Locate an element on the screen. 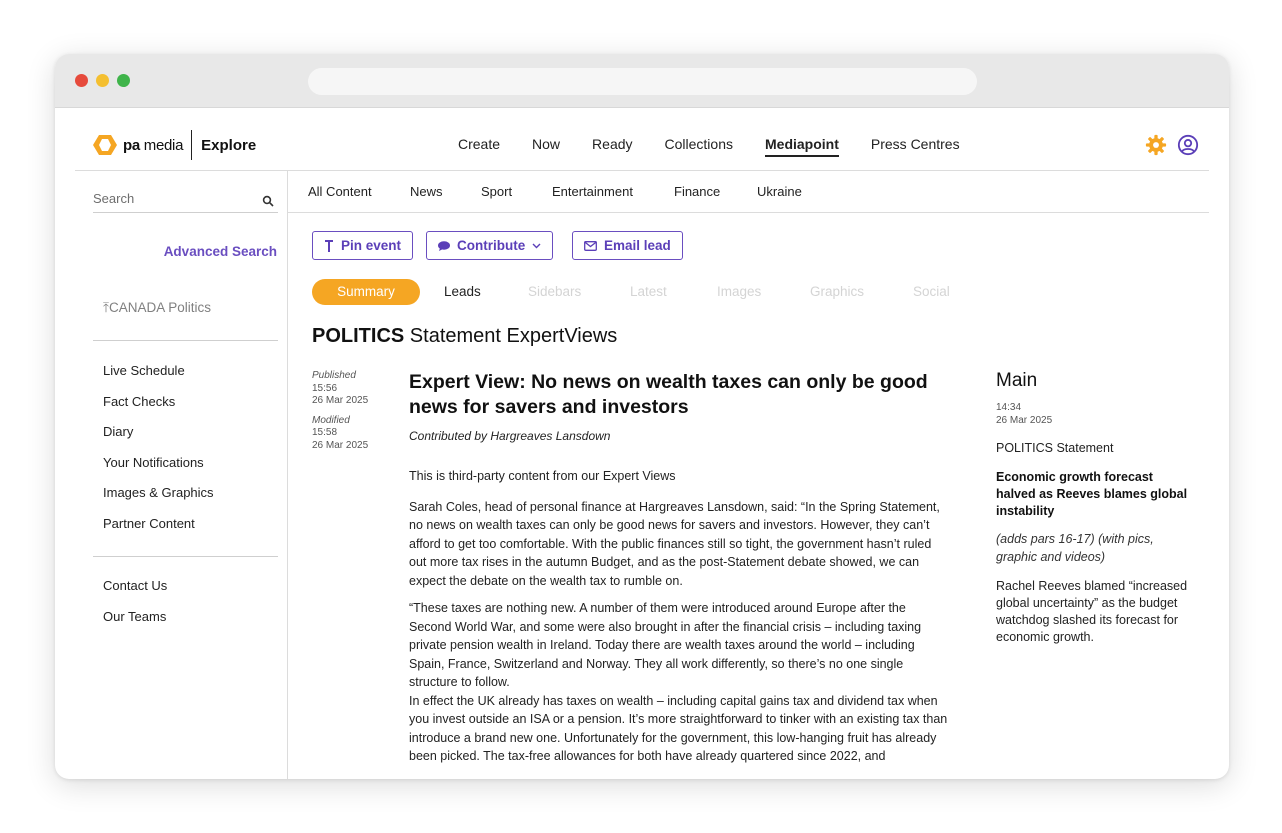  published-time: 15:56 is located at coordinates (325, 388).